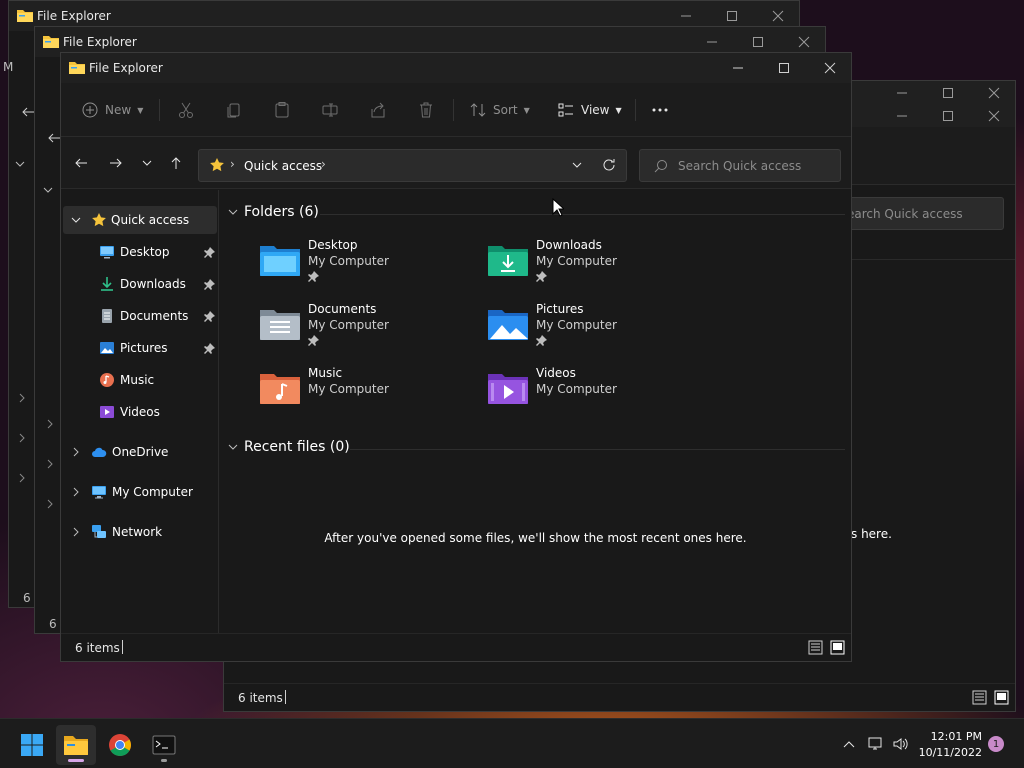 This screenshot has width=1024, height=768. I want to click on share-button, so click(378, 110).